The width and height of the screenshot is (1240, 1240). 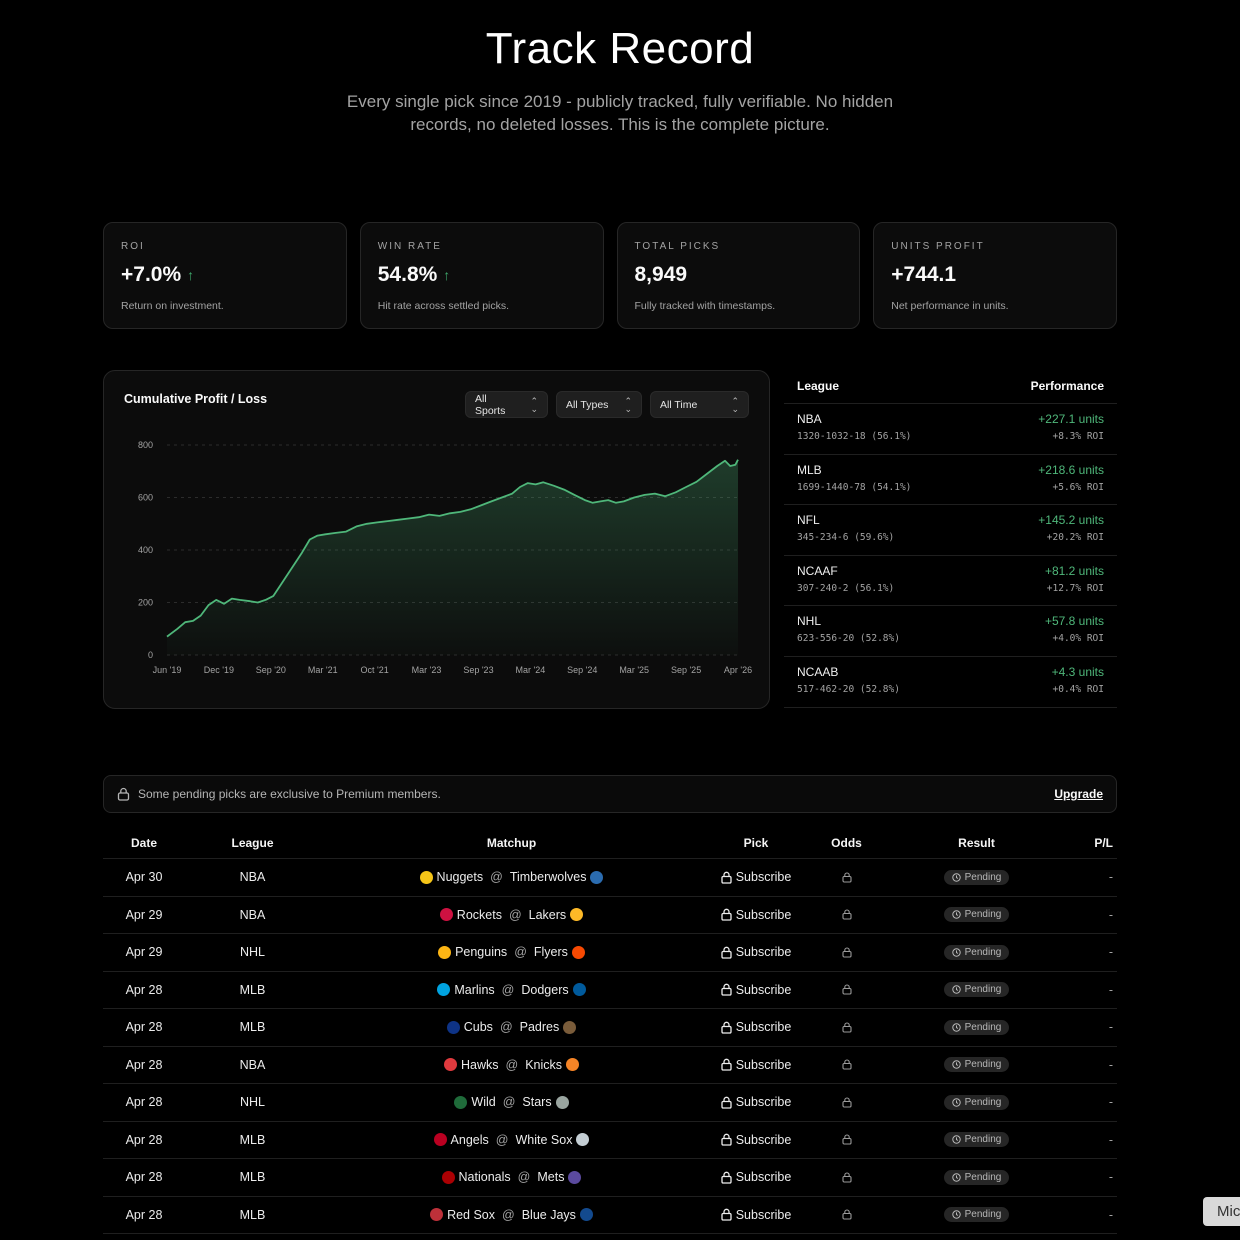 I want to click on league-record: 1320-1032-18 (56.1%), so click(x=854, y=436).